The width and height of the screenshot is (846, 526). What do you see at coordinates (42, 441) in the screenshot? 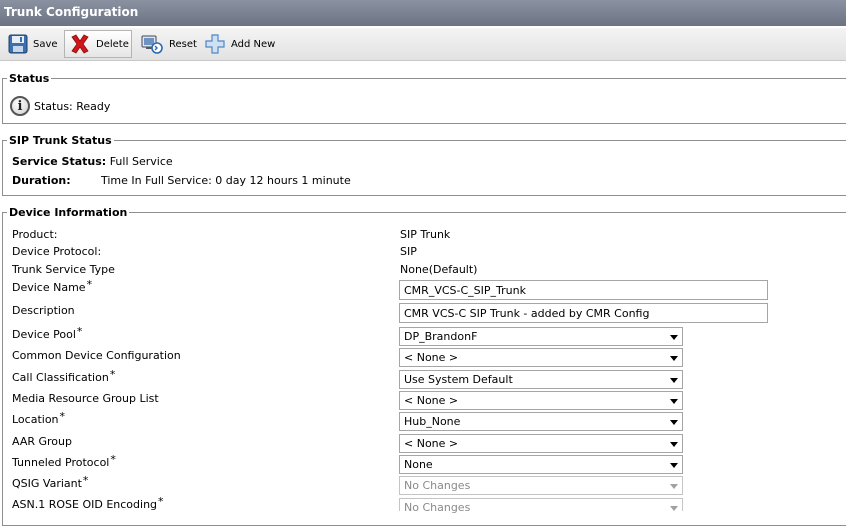
I see `aar-group-label: AAR Group` at bounding box center [42, 441].